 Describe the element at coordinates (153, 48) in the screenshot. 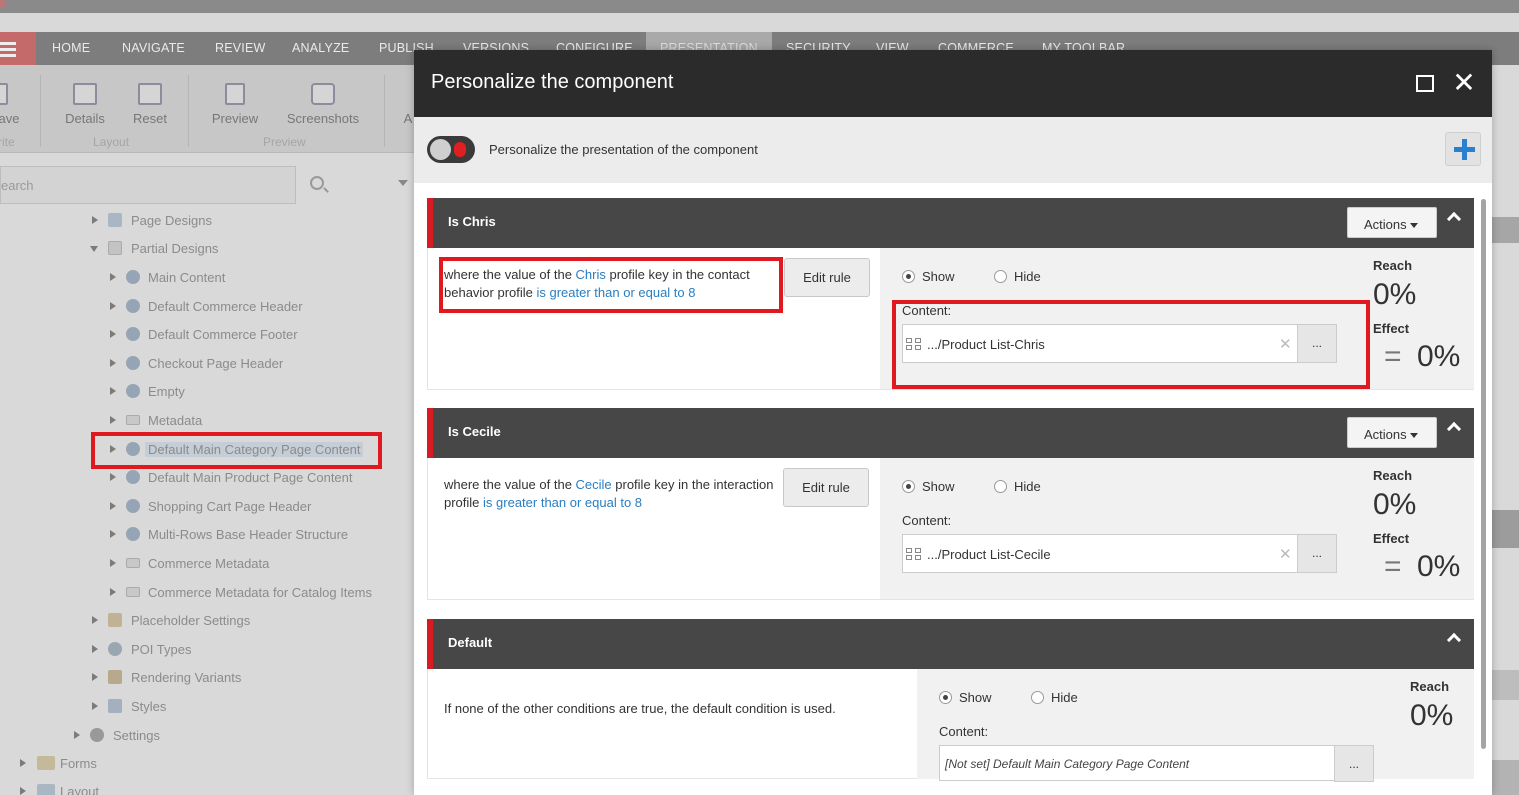

I see `tab-navigate: NAVIGATE` at that location.